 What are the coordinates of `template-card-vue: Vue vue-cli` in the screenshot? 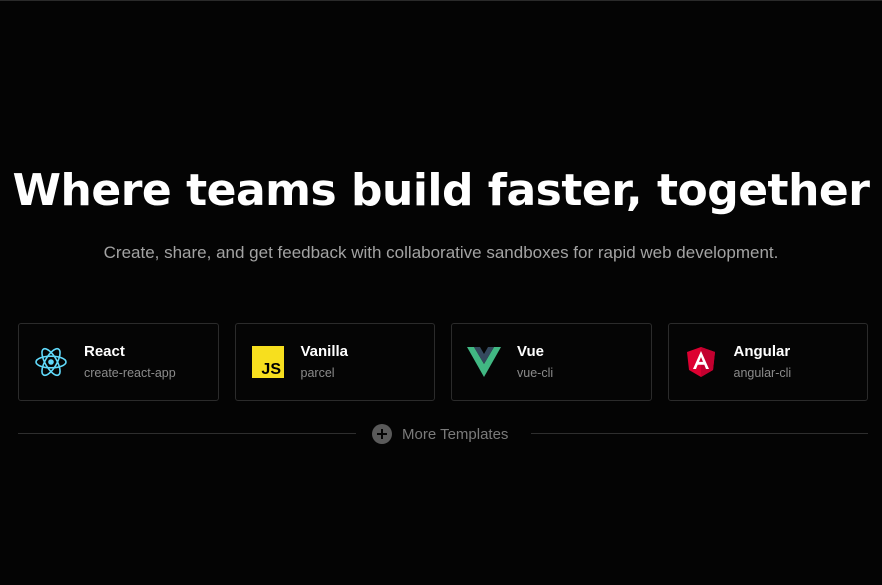 It's located at (551, 362).